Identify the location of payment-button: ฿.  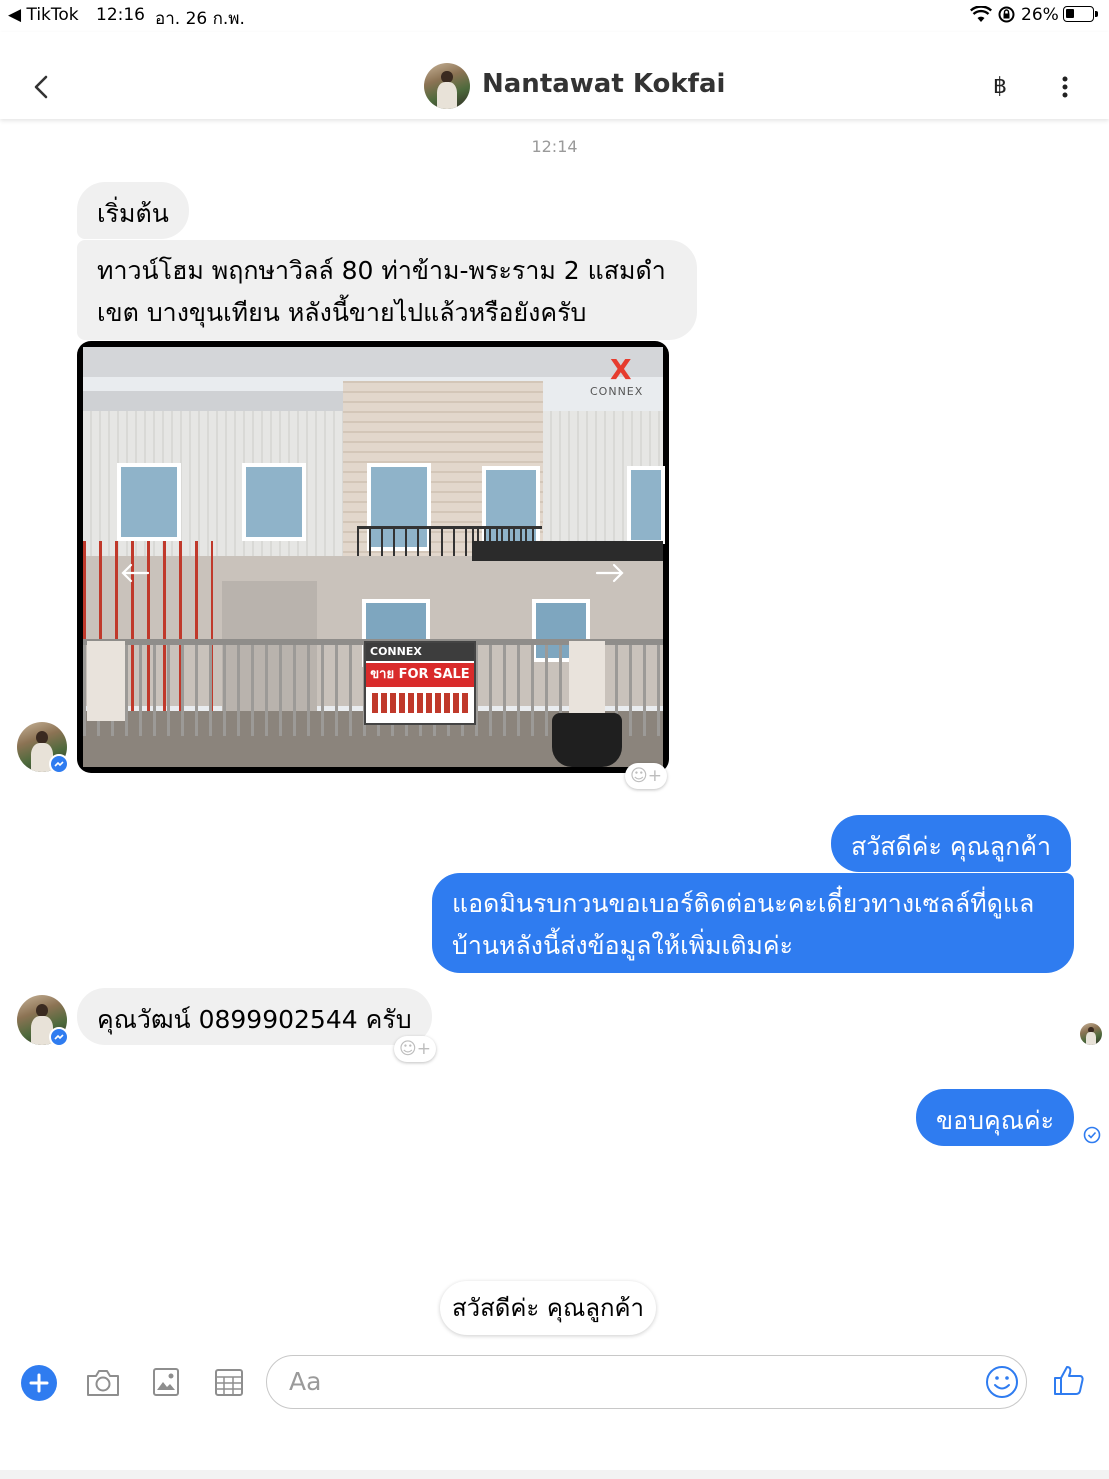
(1000, 86).